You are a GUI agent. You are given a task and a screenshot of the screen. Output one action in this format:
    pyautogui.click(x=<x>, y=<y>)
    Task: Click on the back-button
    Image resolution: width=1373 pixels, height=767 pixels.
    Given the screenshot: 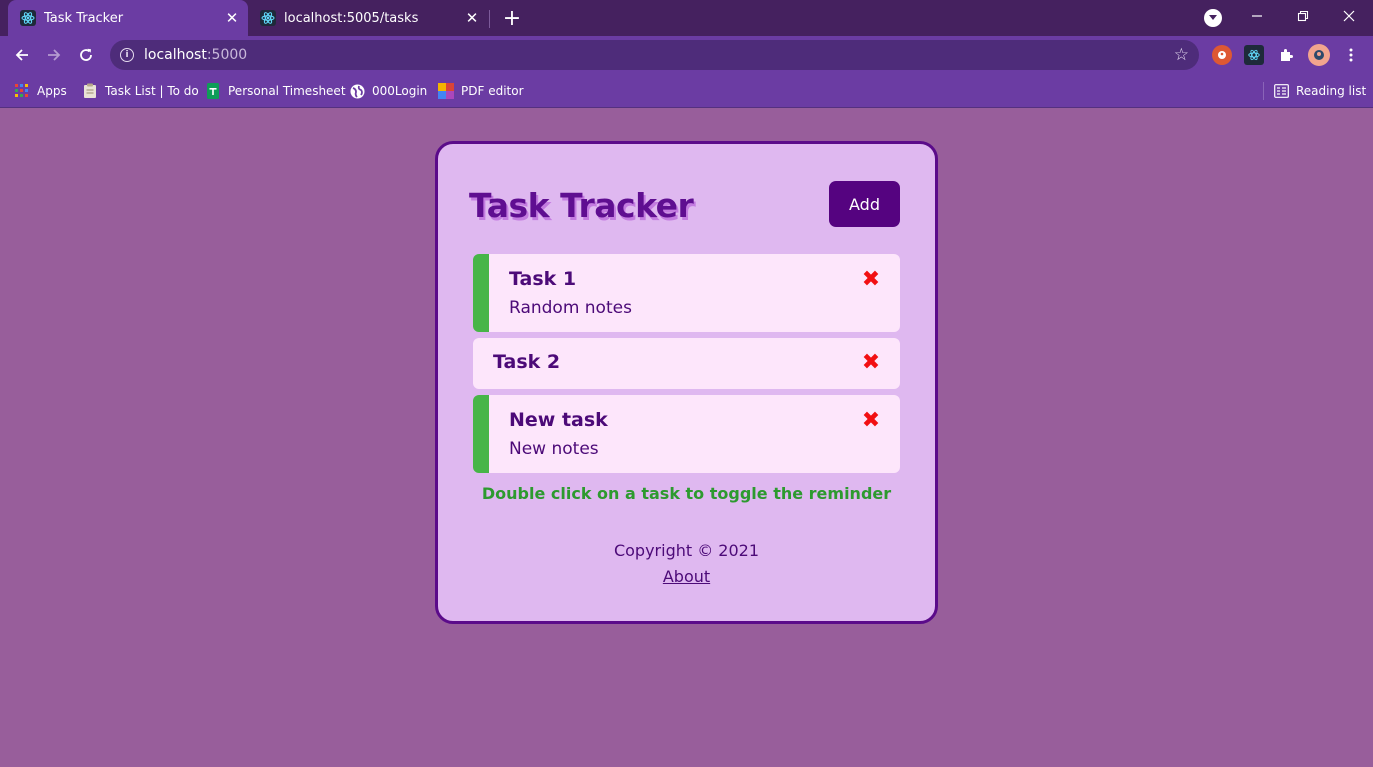 What is the action you would take?
    pyautogui.click(x=22, y=55)
    